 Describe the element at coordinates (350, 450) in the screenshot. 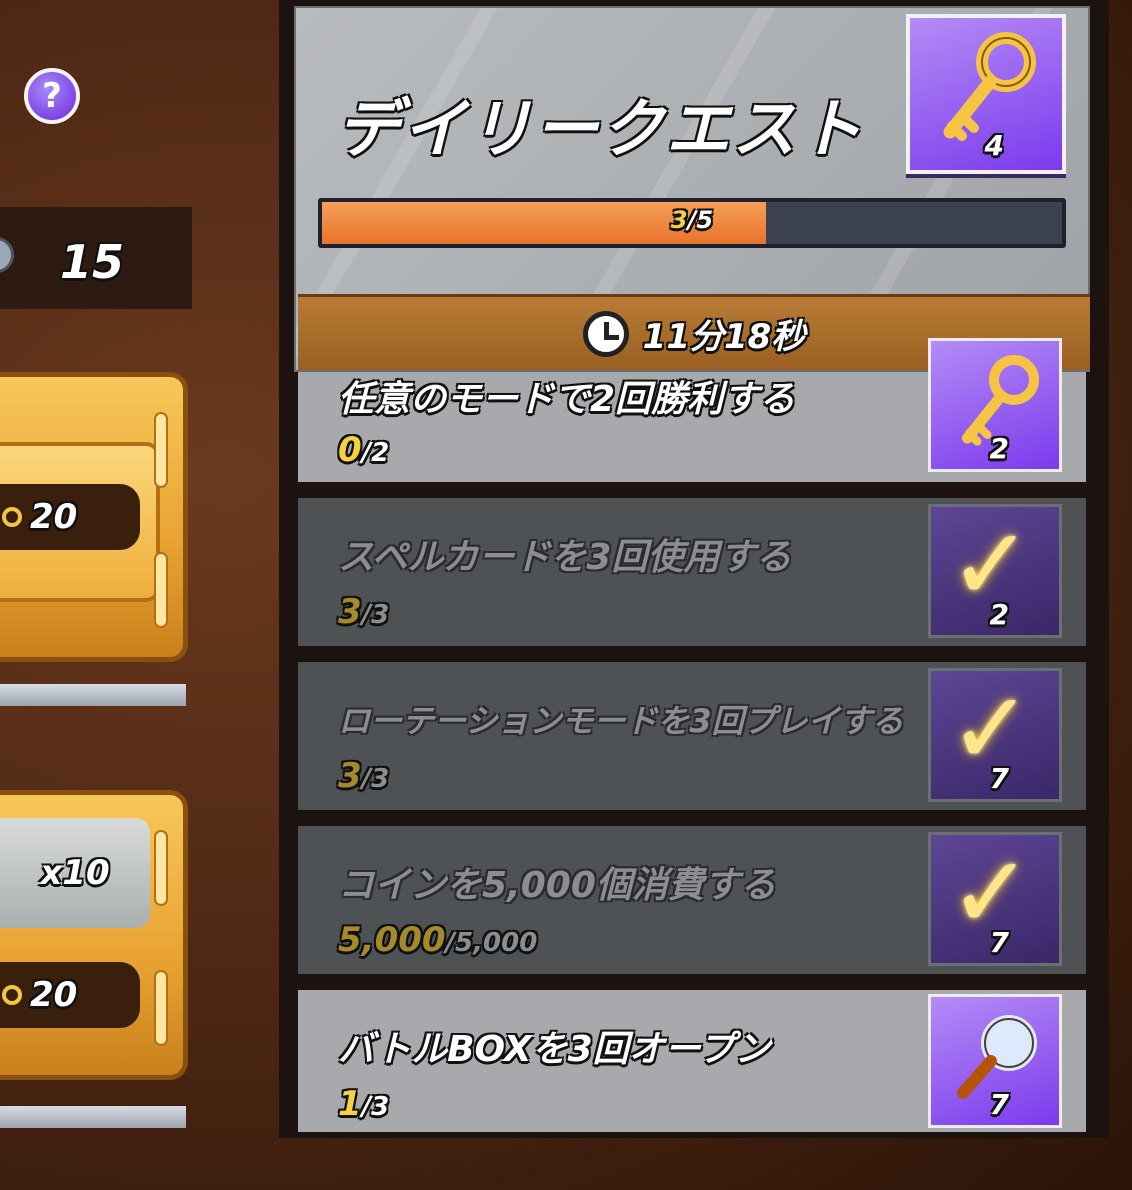

I see `quest-progress-current: 0` at that location.